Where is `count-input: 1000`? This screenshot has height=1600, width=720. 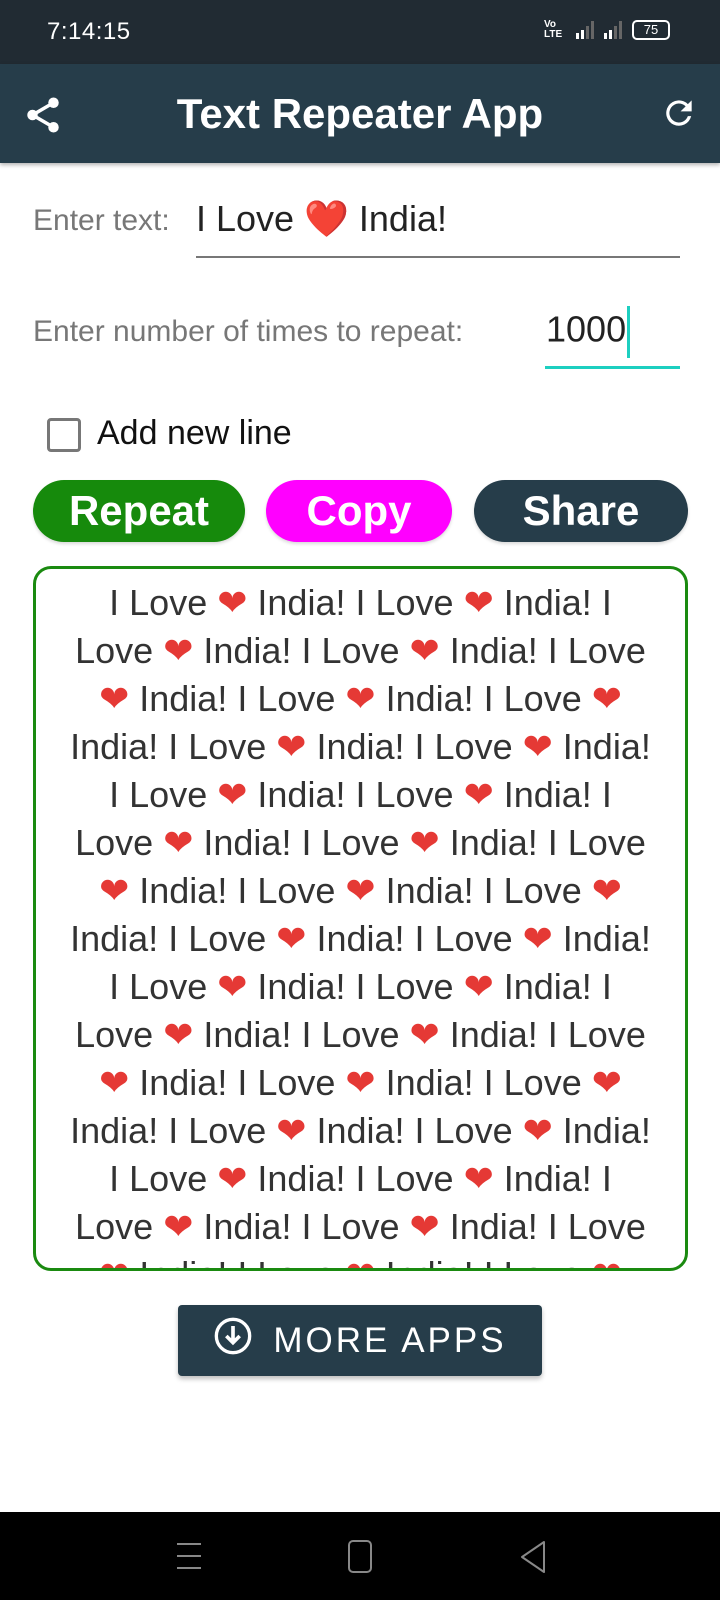
count-input: 1000 is located at coordinates (588, 332).